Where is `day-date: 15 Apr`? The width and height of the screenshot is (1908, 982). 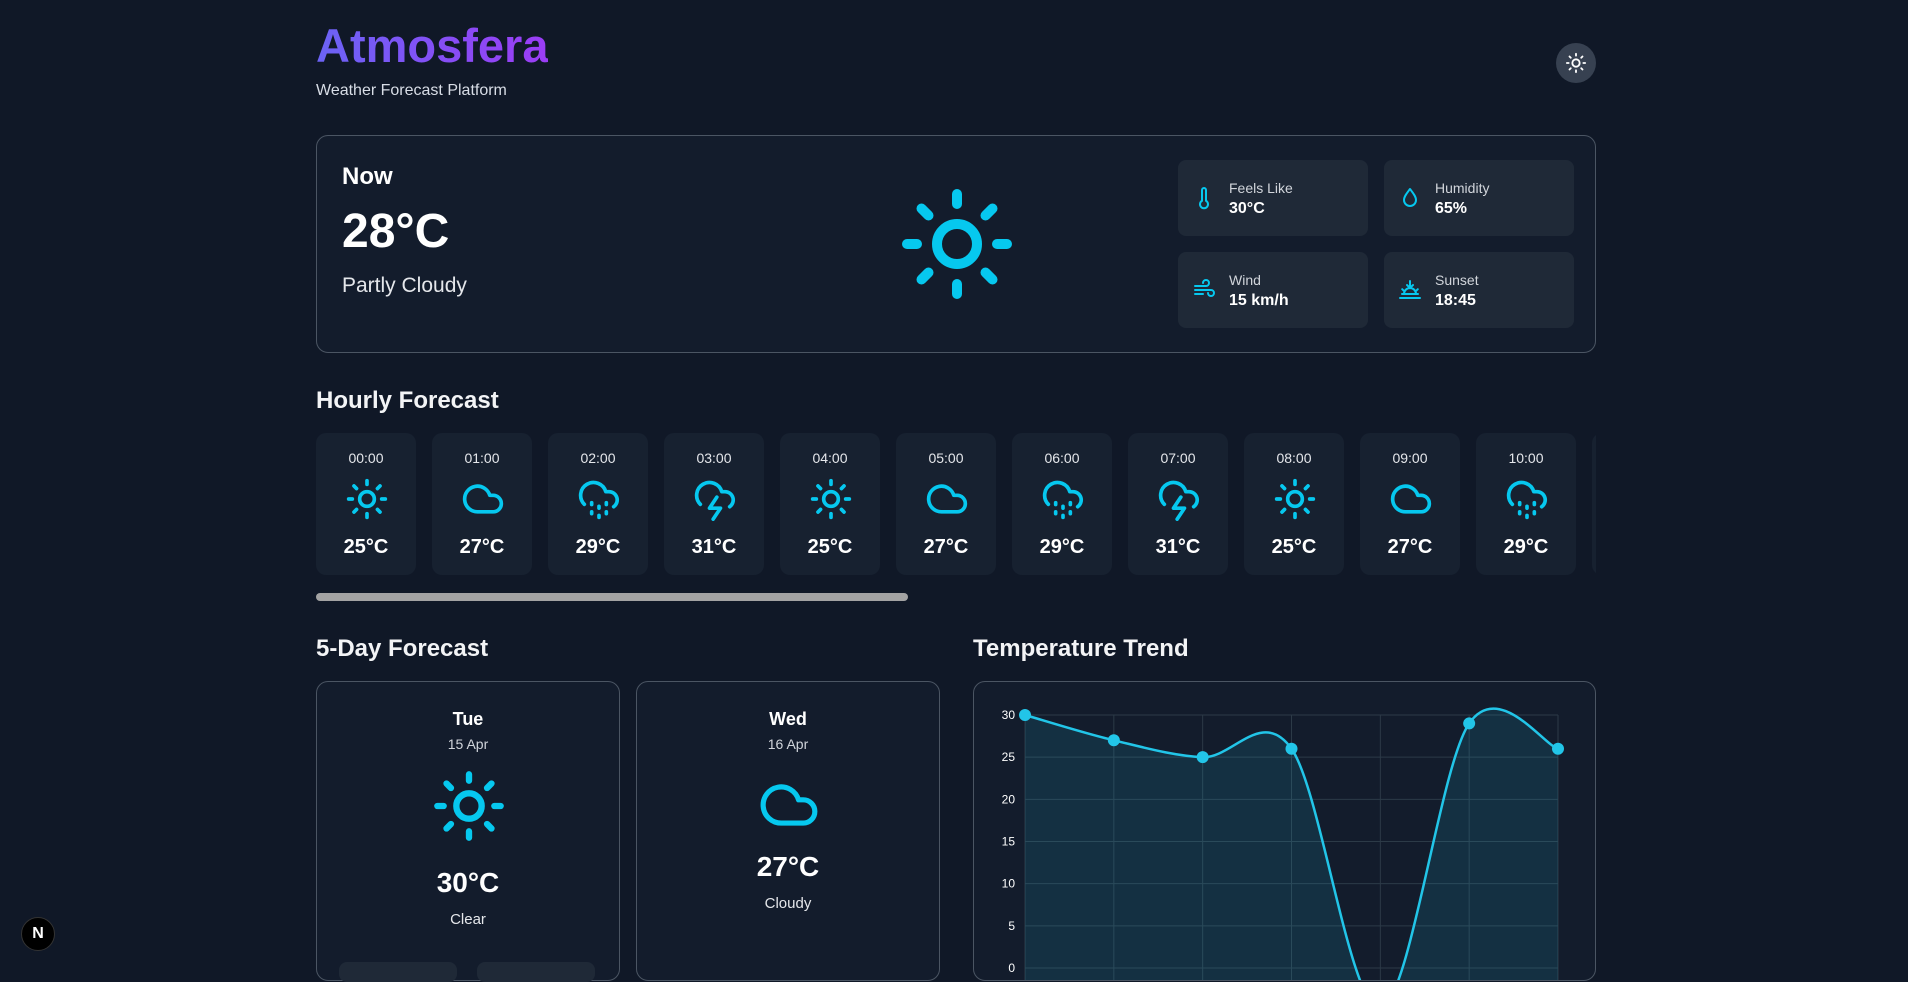 day-date: 15 Apr is located at coordinates (468, 744).